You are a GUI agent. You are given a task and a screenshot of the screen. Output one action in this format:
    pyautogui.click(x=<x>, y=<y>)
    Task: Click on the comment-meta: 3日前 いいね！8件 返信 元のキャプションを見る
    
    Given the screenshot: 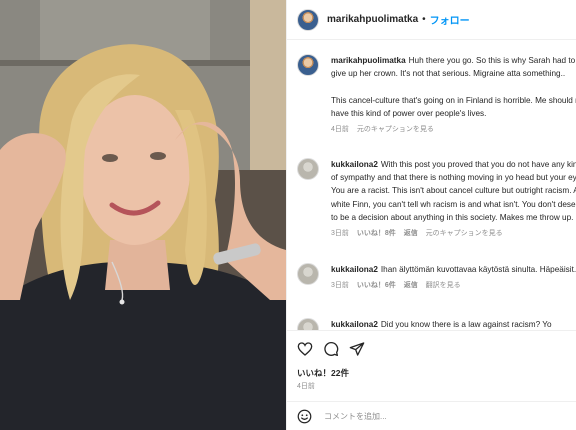 What is the action you would take?
    pyautogui.click(x=453, y=233)
    